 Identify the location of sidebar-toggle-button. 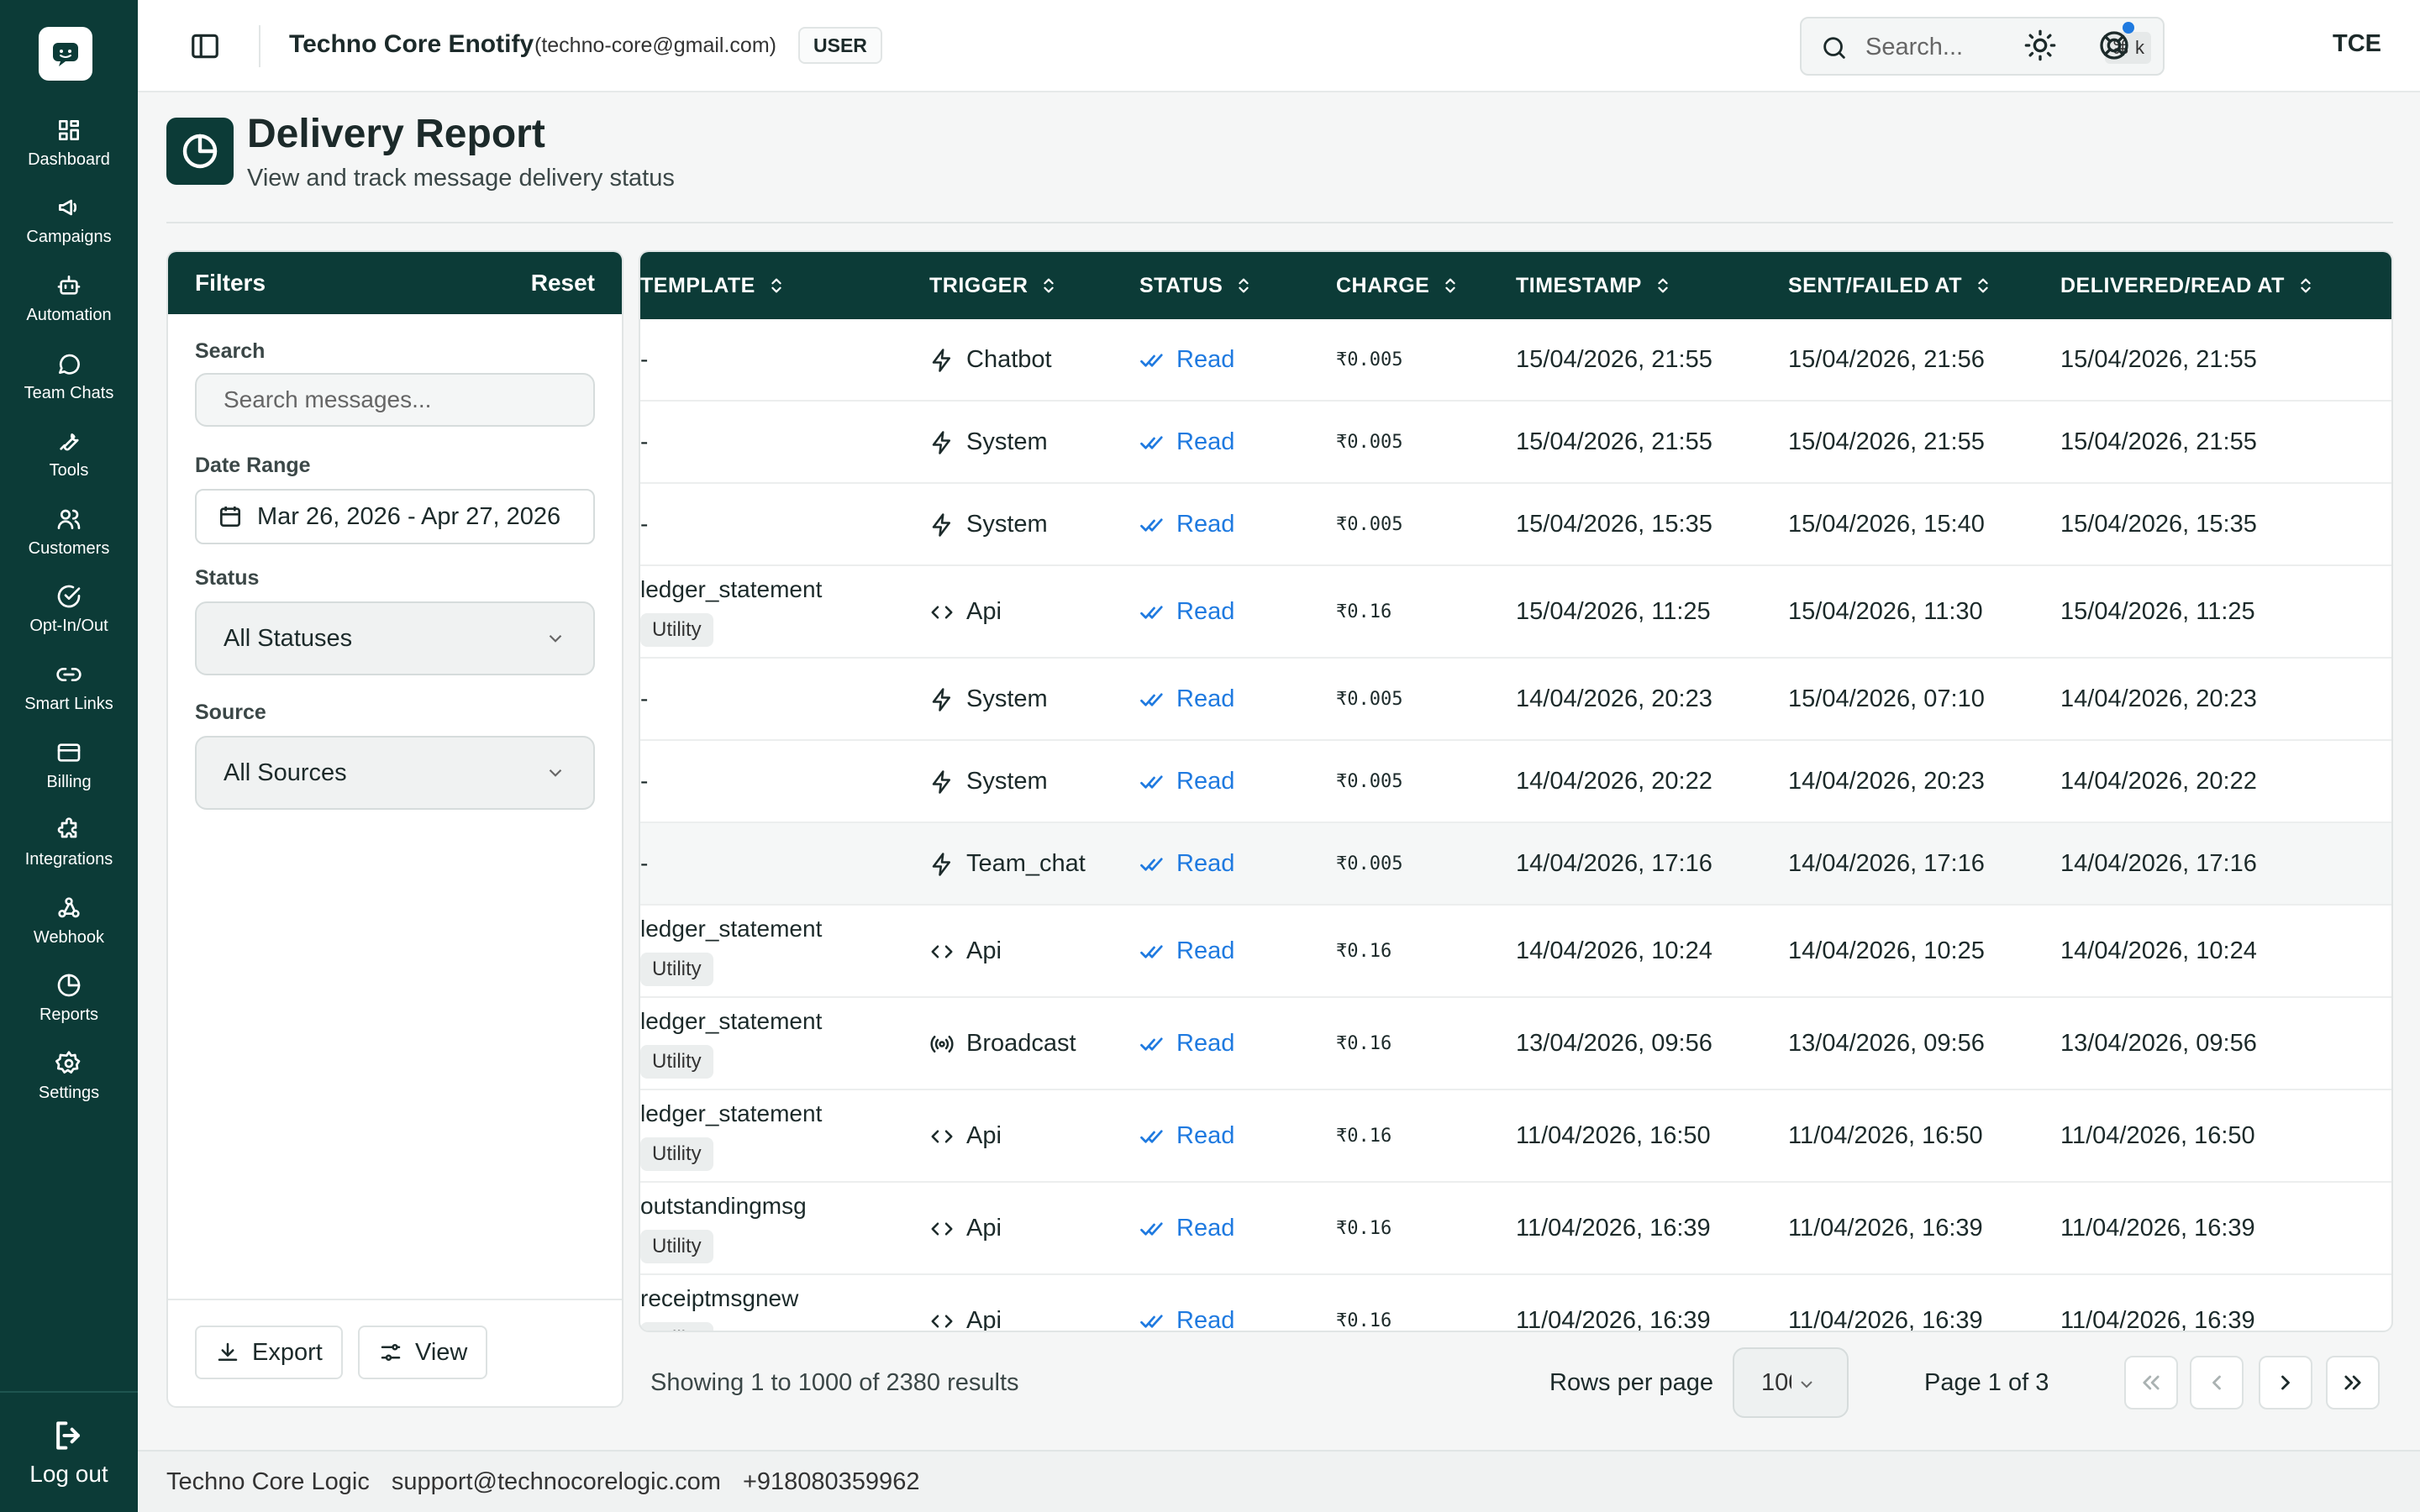
(205, 46).